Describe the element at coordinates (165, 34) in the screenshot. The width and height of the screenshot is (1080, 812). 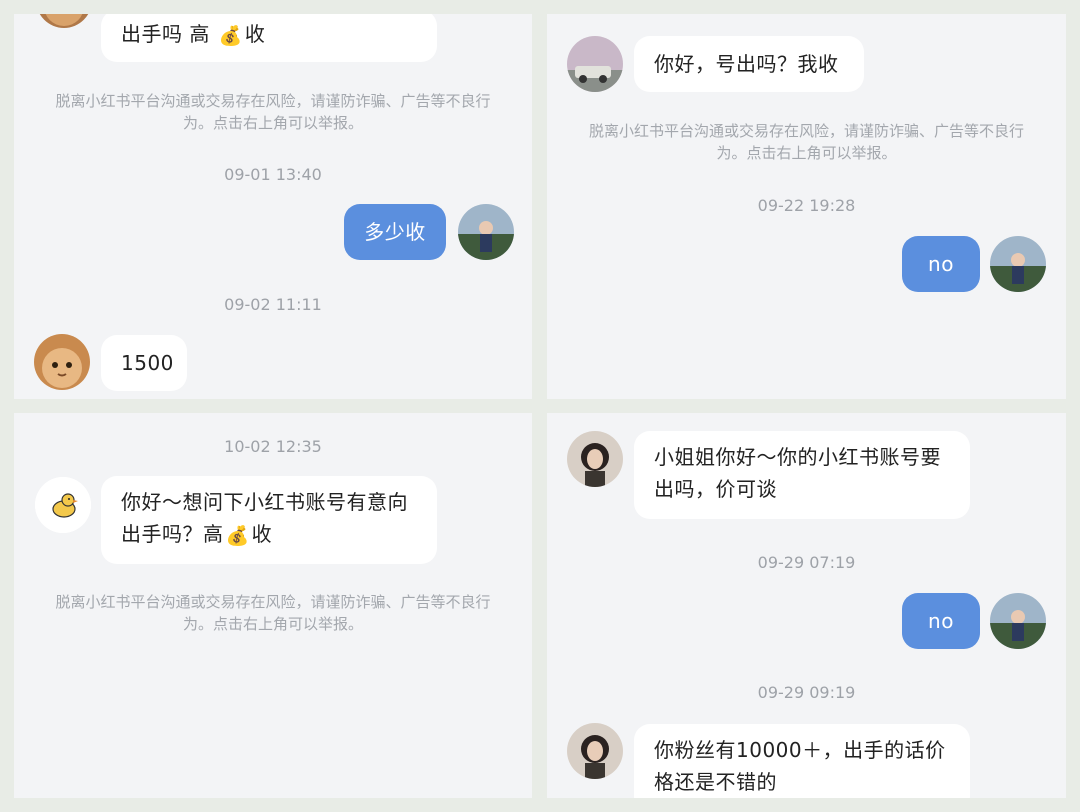
I see `message-text: 出手吗 高` at that location.